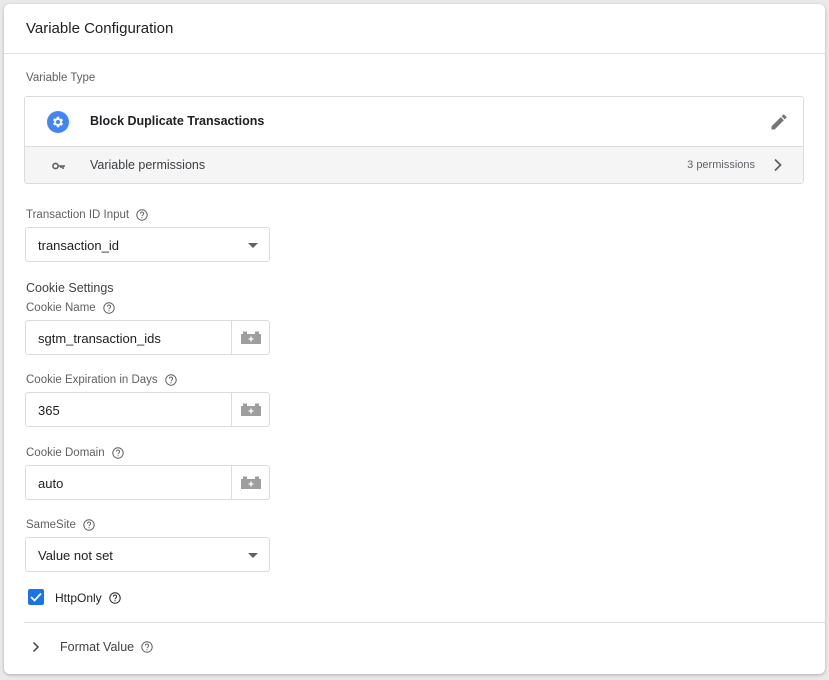 The height and width of the screenshot is (680, 829). I want to click on variable-type-label: Variable Type, so click(61, 78).